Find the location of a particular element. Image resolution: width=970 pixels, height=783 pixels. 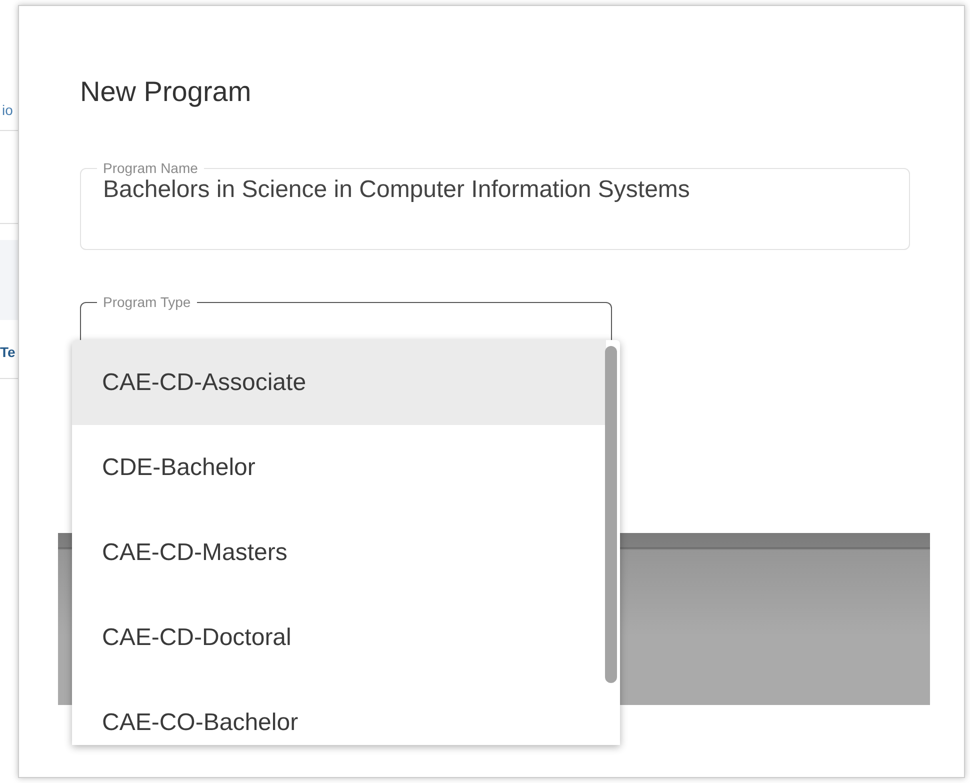

page-text: io is located at coordinates (8, 110).